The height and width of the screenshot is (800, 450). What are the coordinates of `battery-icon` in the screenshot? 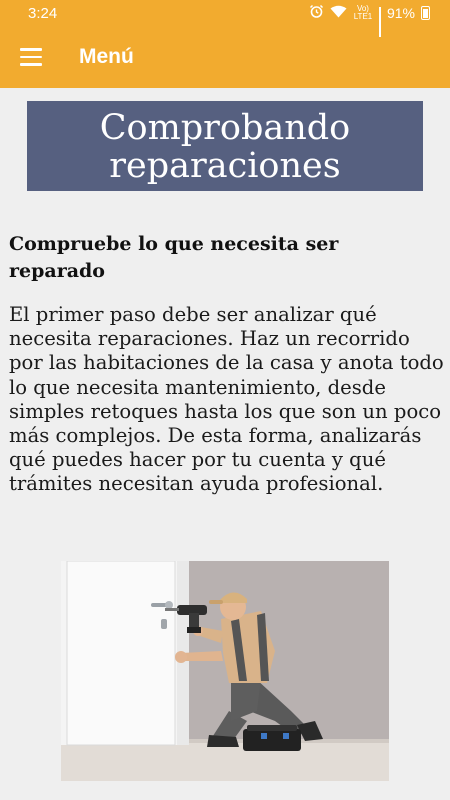 It's located at (425, 13).